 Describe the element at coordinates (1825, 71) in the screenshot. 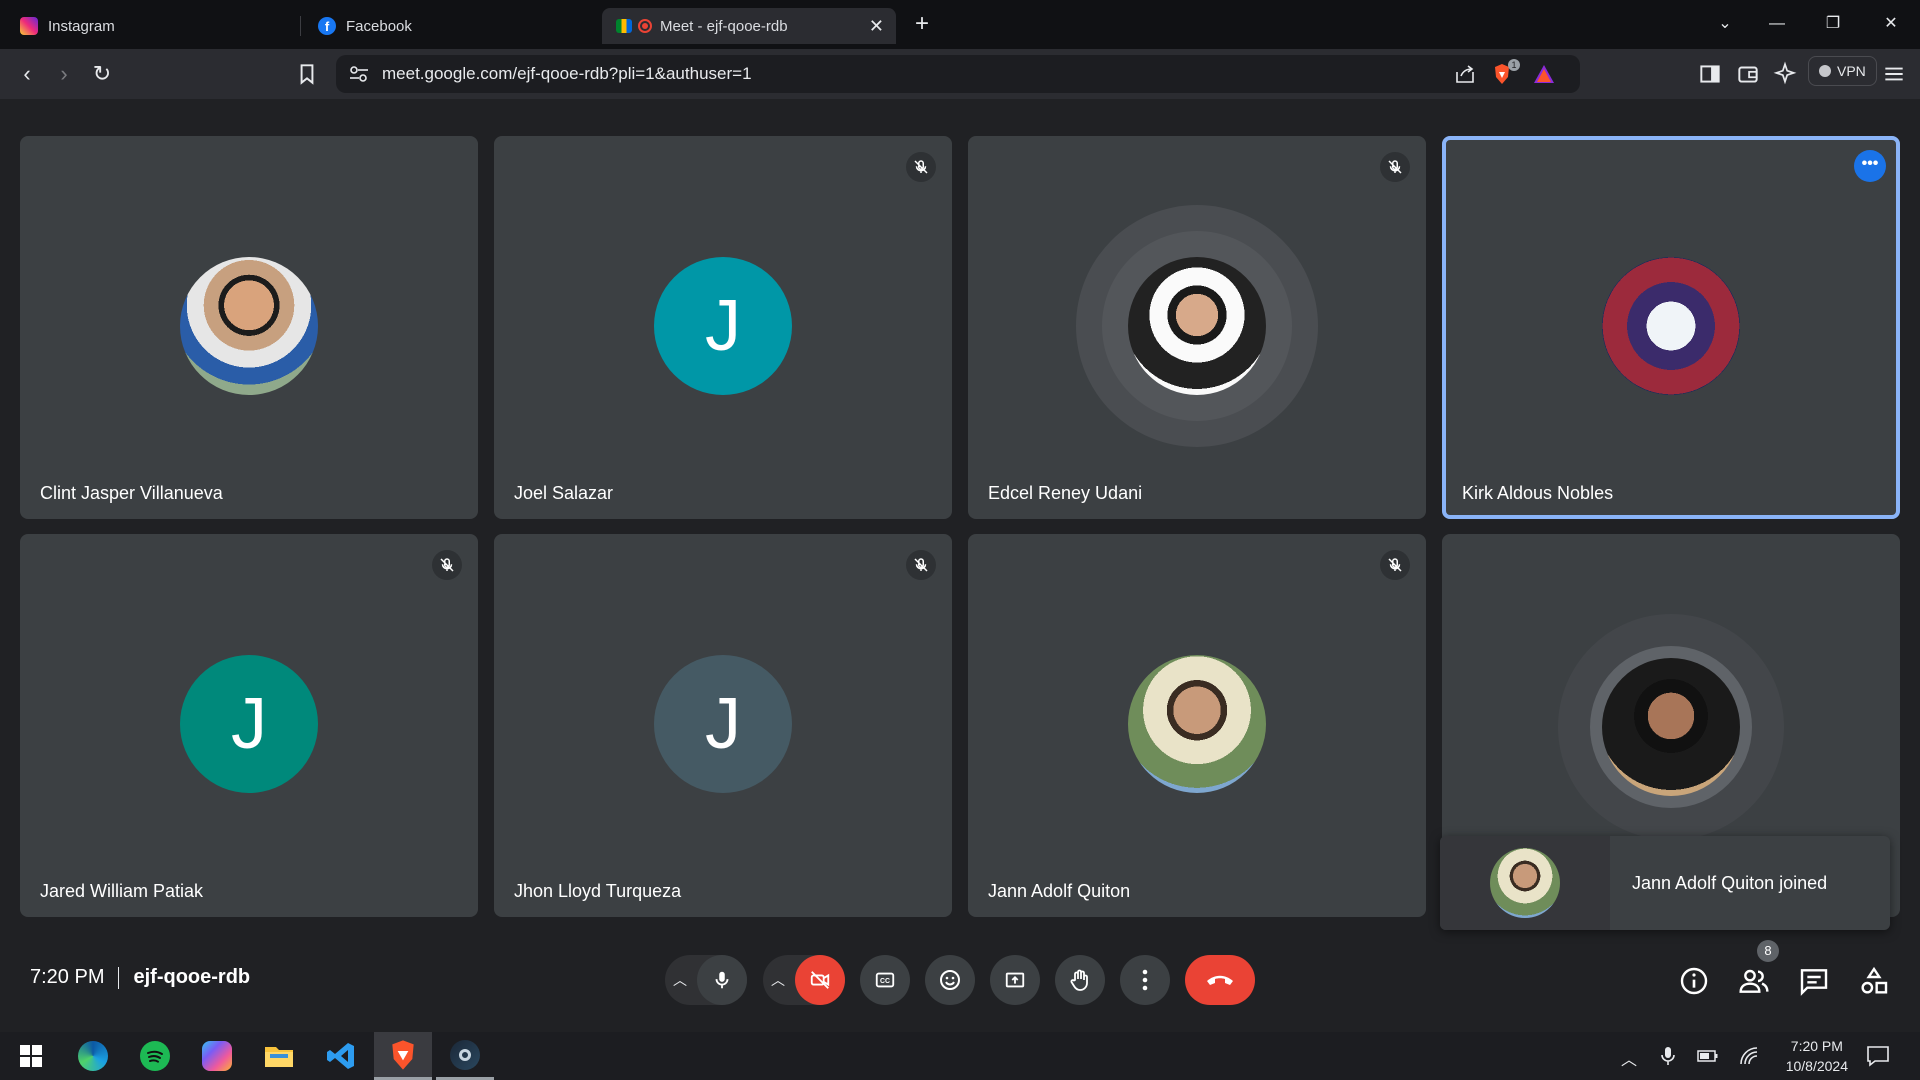

I see `vpn-status-icon` at that location.